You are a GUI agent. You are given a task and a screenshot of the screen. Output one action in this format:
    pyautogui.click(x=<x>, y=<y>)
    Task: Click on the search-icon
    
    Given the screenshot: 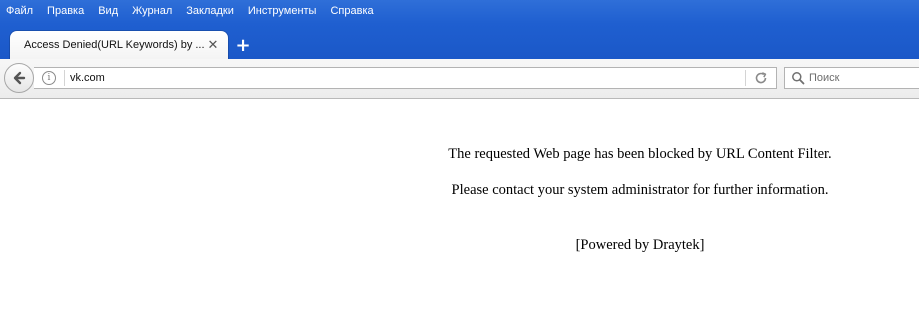 What is the action you would take?
    pyautogui.click(x=798, y=78)
    